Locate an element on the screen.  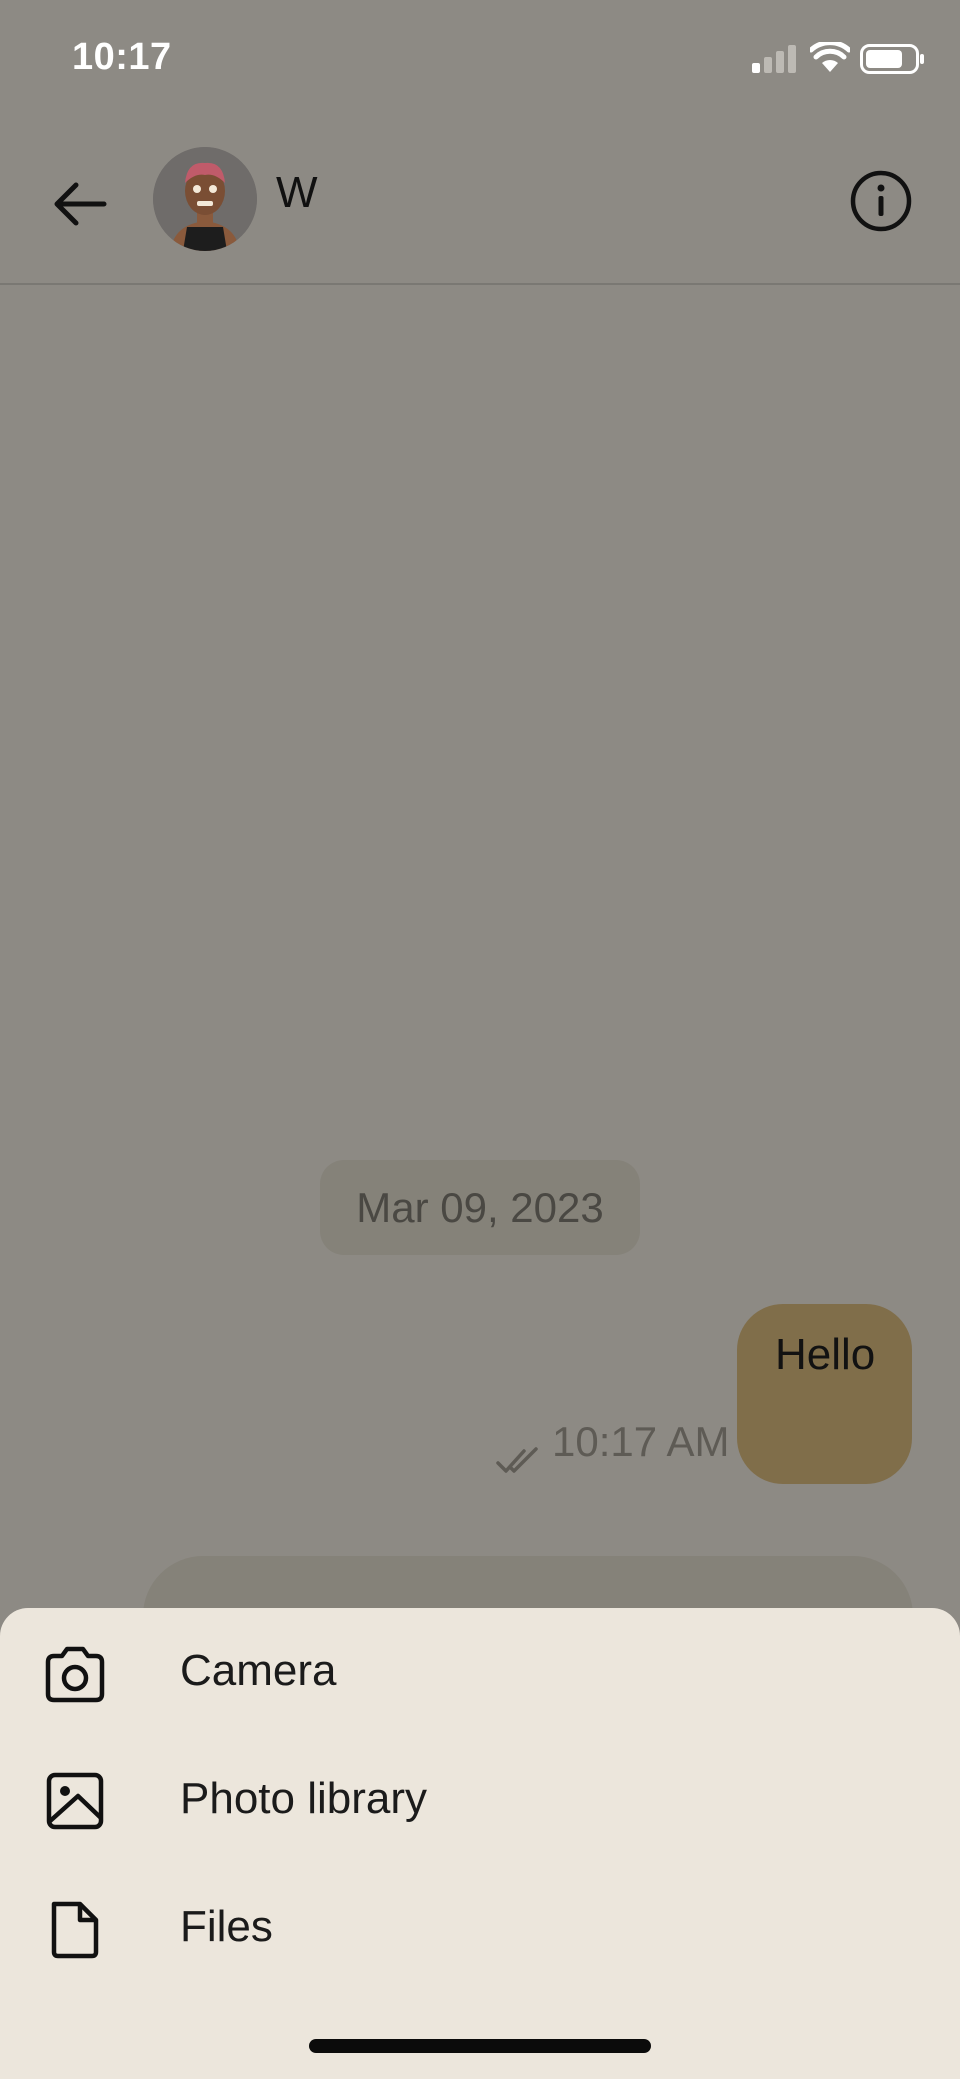
signal-icon is located at coordinates (774, 59).